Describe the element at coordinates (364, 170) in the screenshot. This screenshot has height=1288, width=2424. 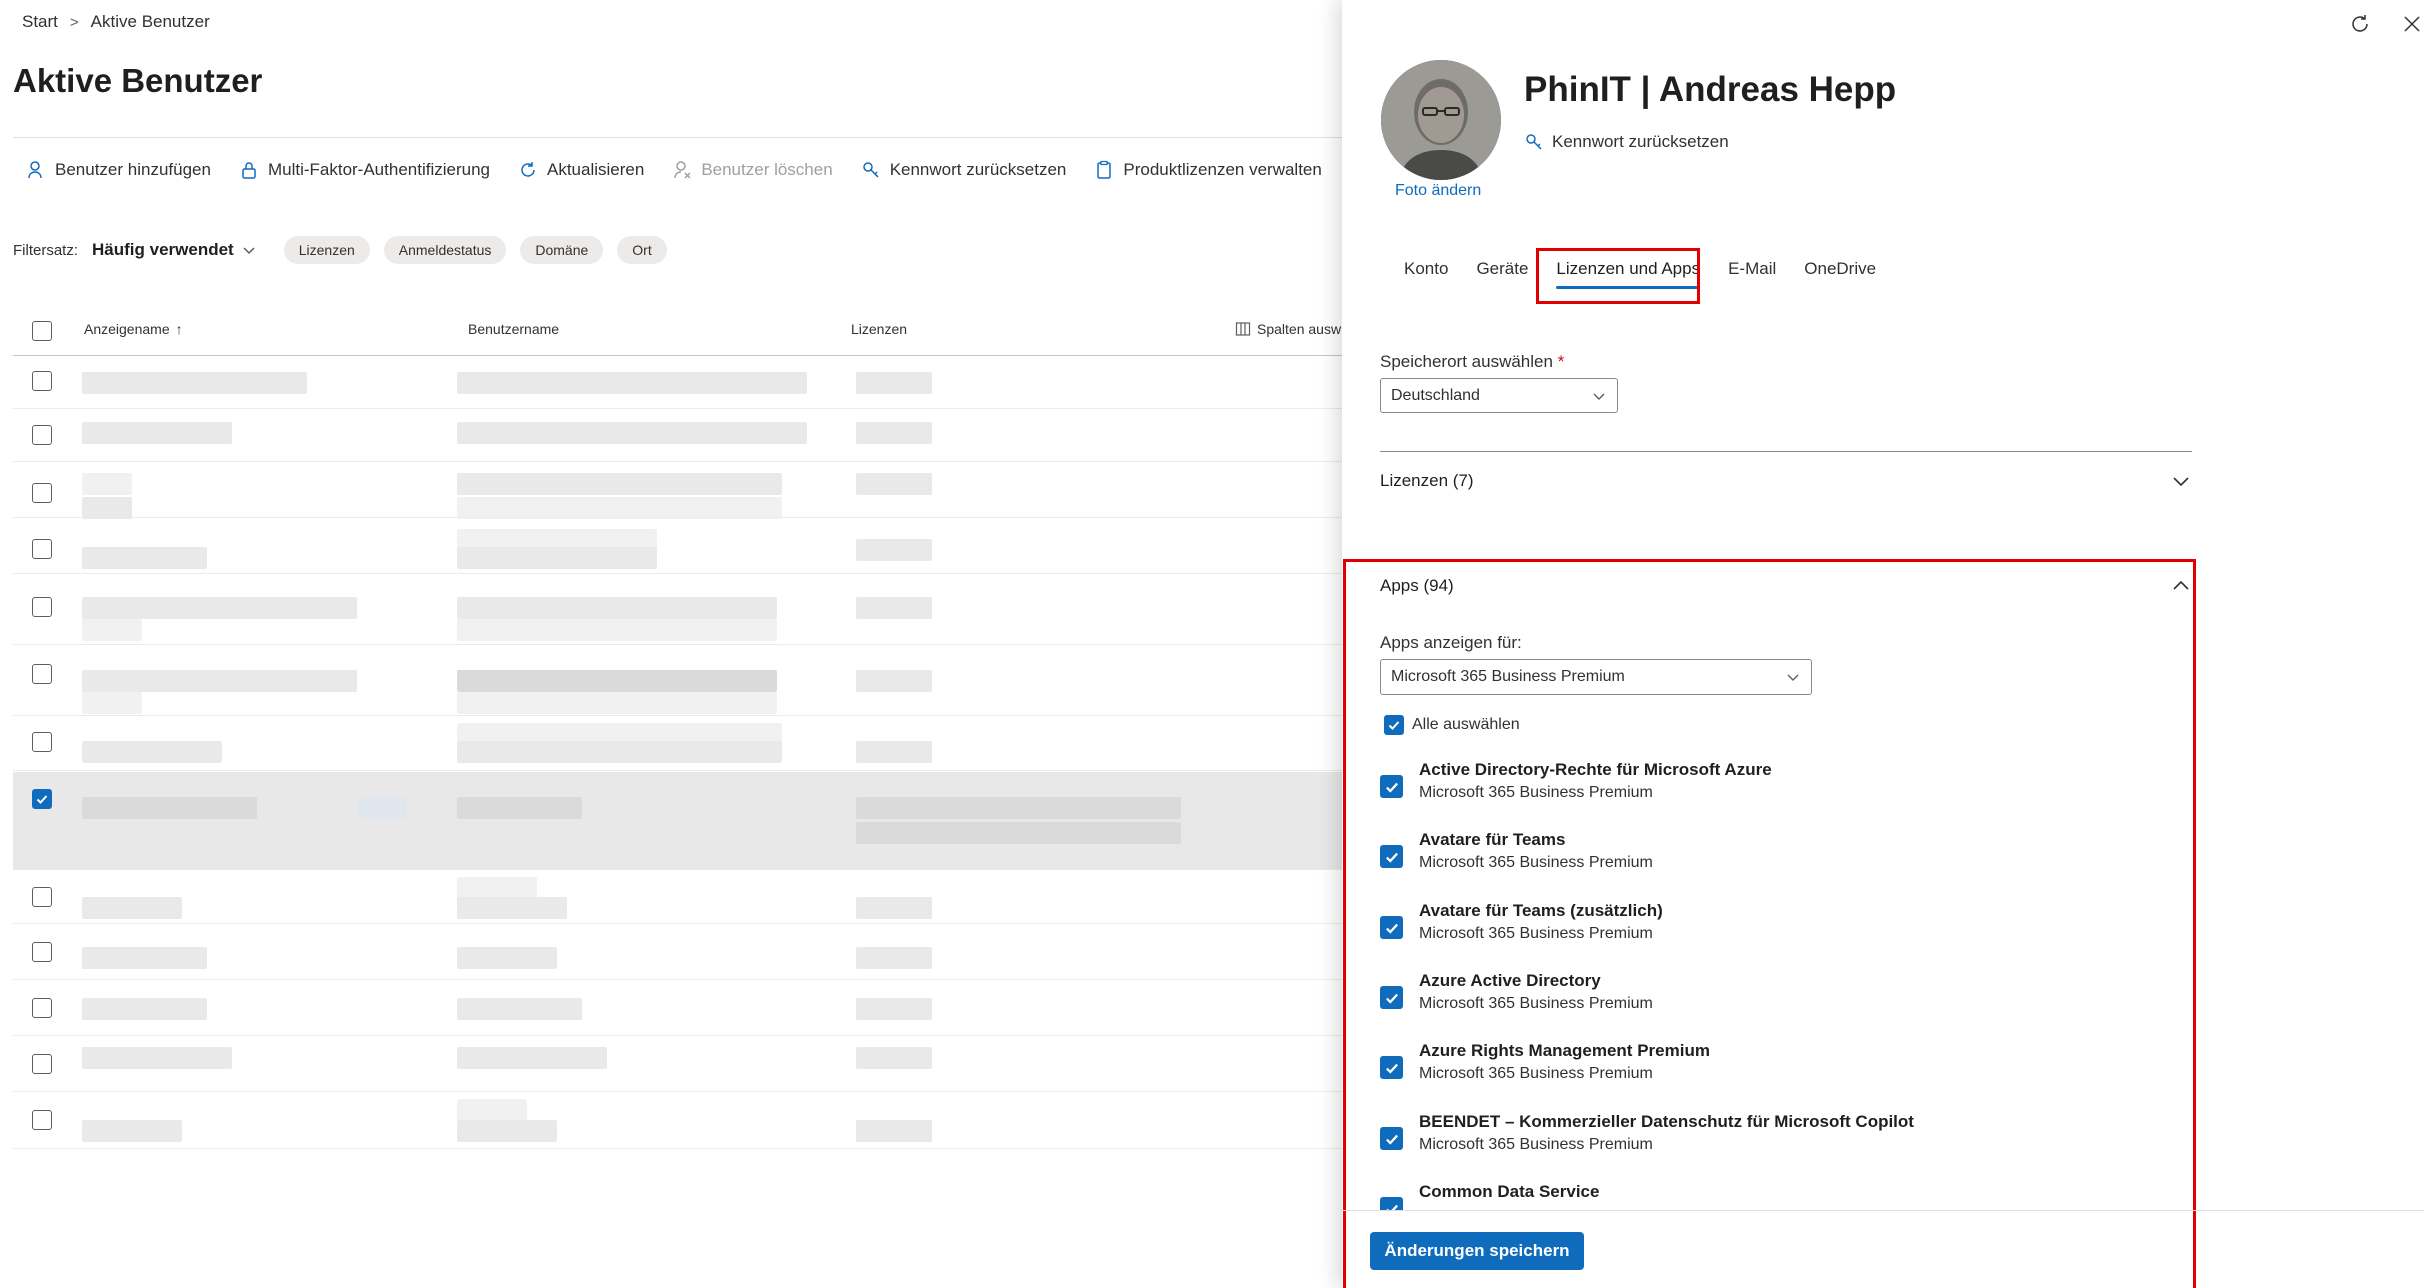
I see `mfa-button: Multi-Faktor-Authentifizierung` at that location.